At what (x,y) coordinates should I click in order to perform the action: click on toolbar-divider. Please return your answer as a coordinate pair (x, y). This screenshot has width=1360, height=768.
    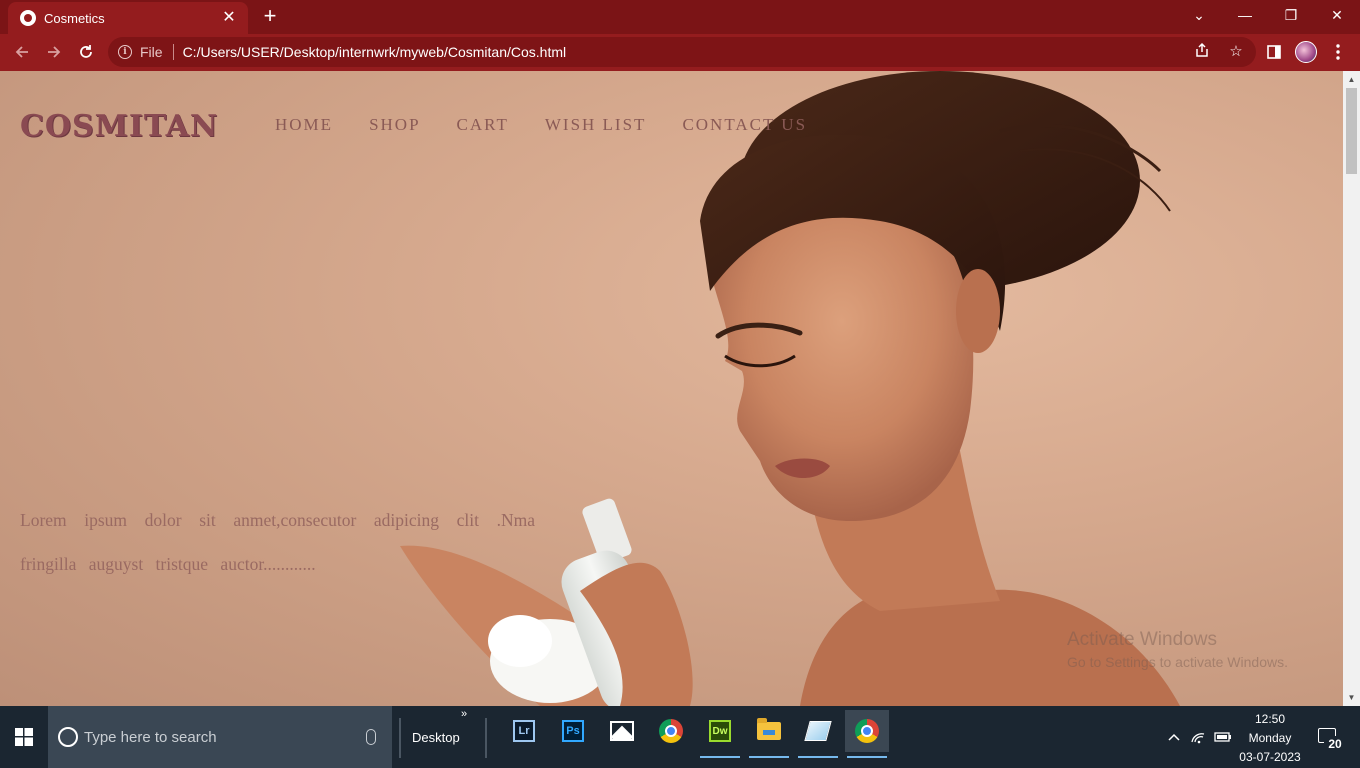
    Looking at the image, I should click on (400, 738).